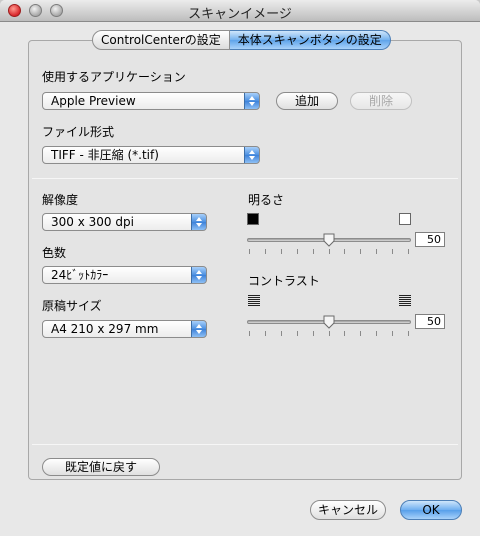 Image resolution: width=480 pixels, height=536 pixels. I want to click on bottom-divider, so click(245, 444).